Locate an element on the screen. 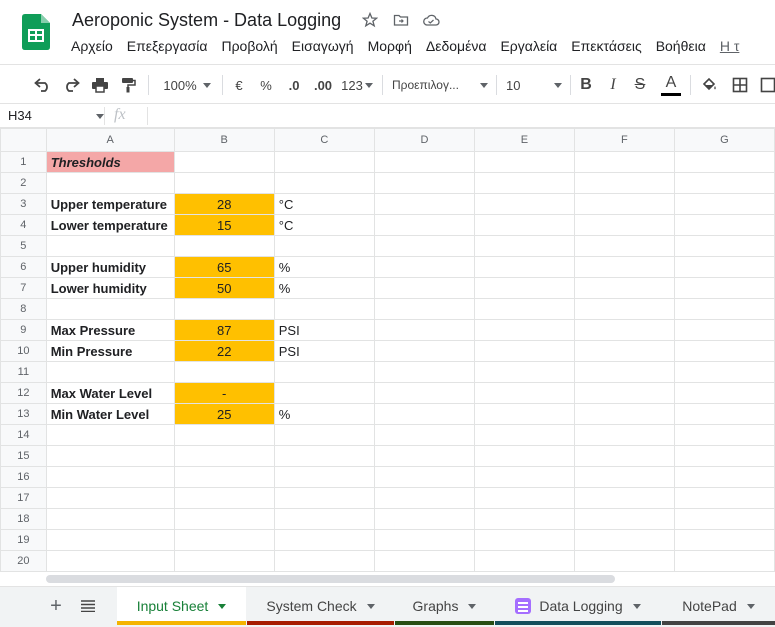  row-header: 7 is located at coordinates (23, 288).